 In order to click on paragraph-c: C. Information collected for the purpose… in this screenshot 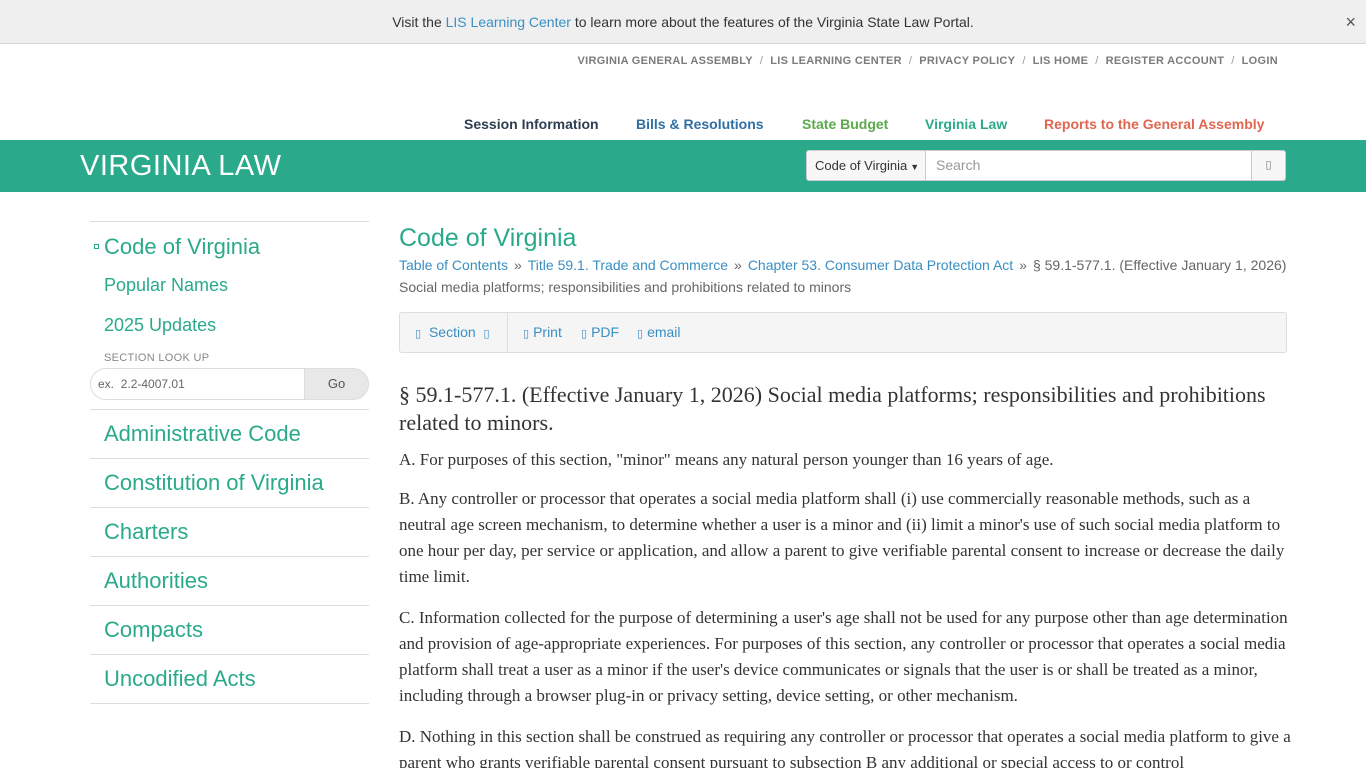, I will do `click(843, 656)`.